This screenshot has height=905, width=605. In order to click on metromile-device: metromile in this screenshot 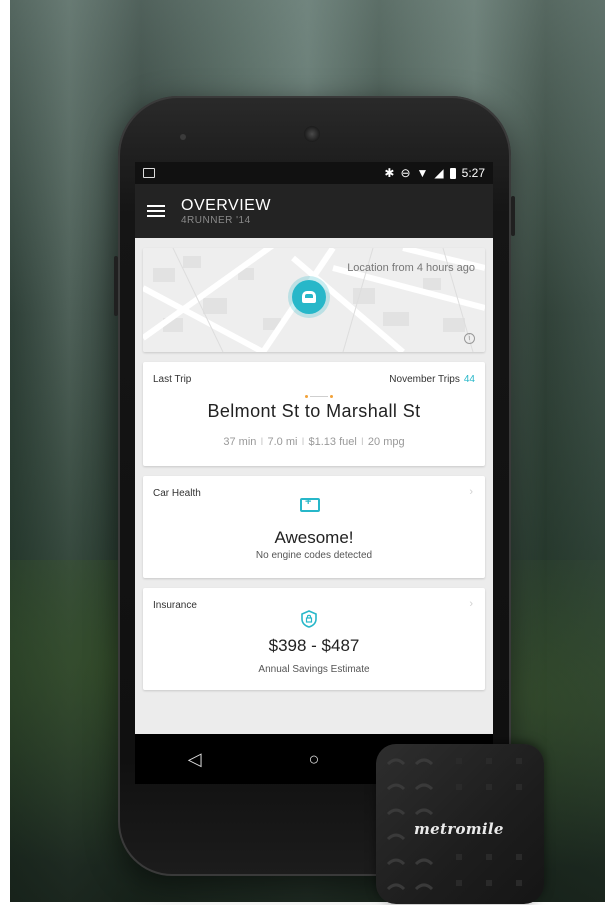, I will do `click(460, 824)`.